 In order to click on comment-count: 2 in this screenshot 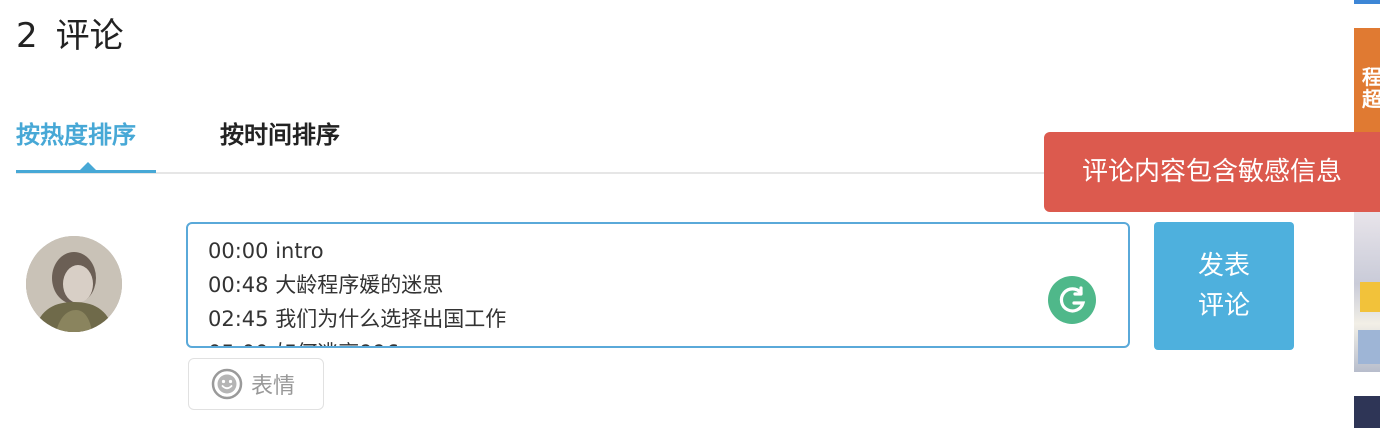, I will do `click(27, 36)`.